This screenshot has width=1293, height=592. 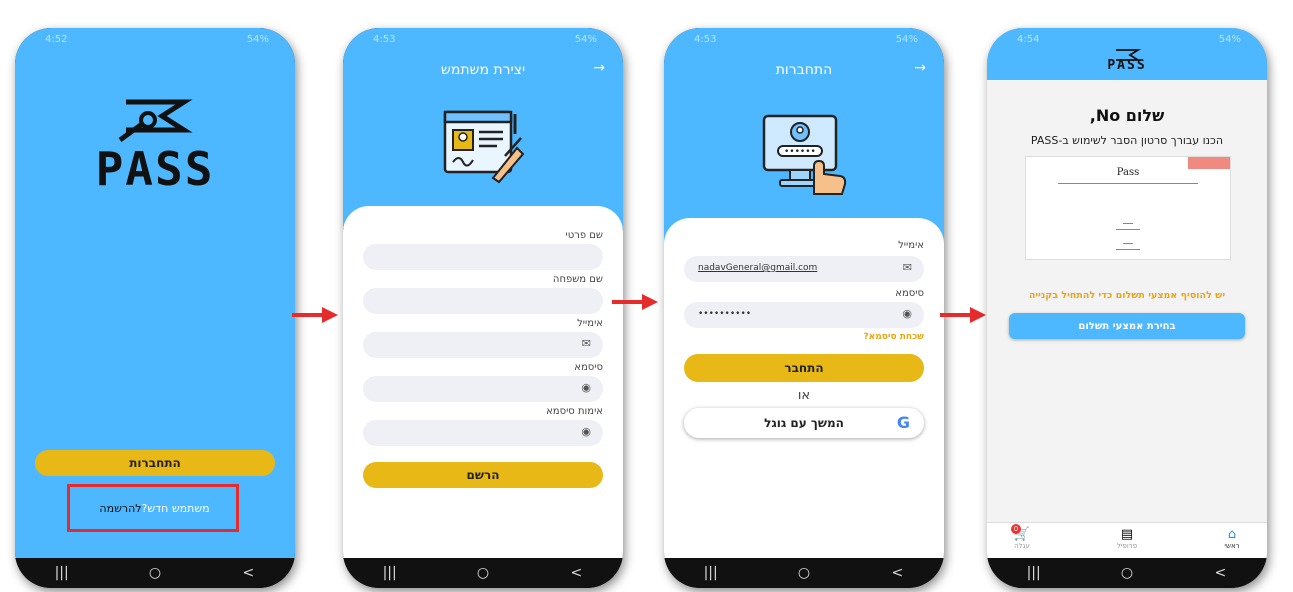 What do you see at coordinates (804, 395) in the screenshot?
I see `or-divider: או` at bounding box center [804, 395].